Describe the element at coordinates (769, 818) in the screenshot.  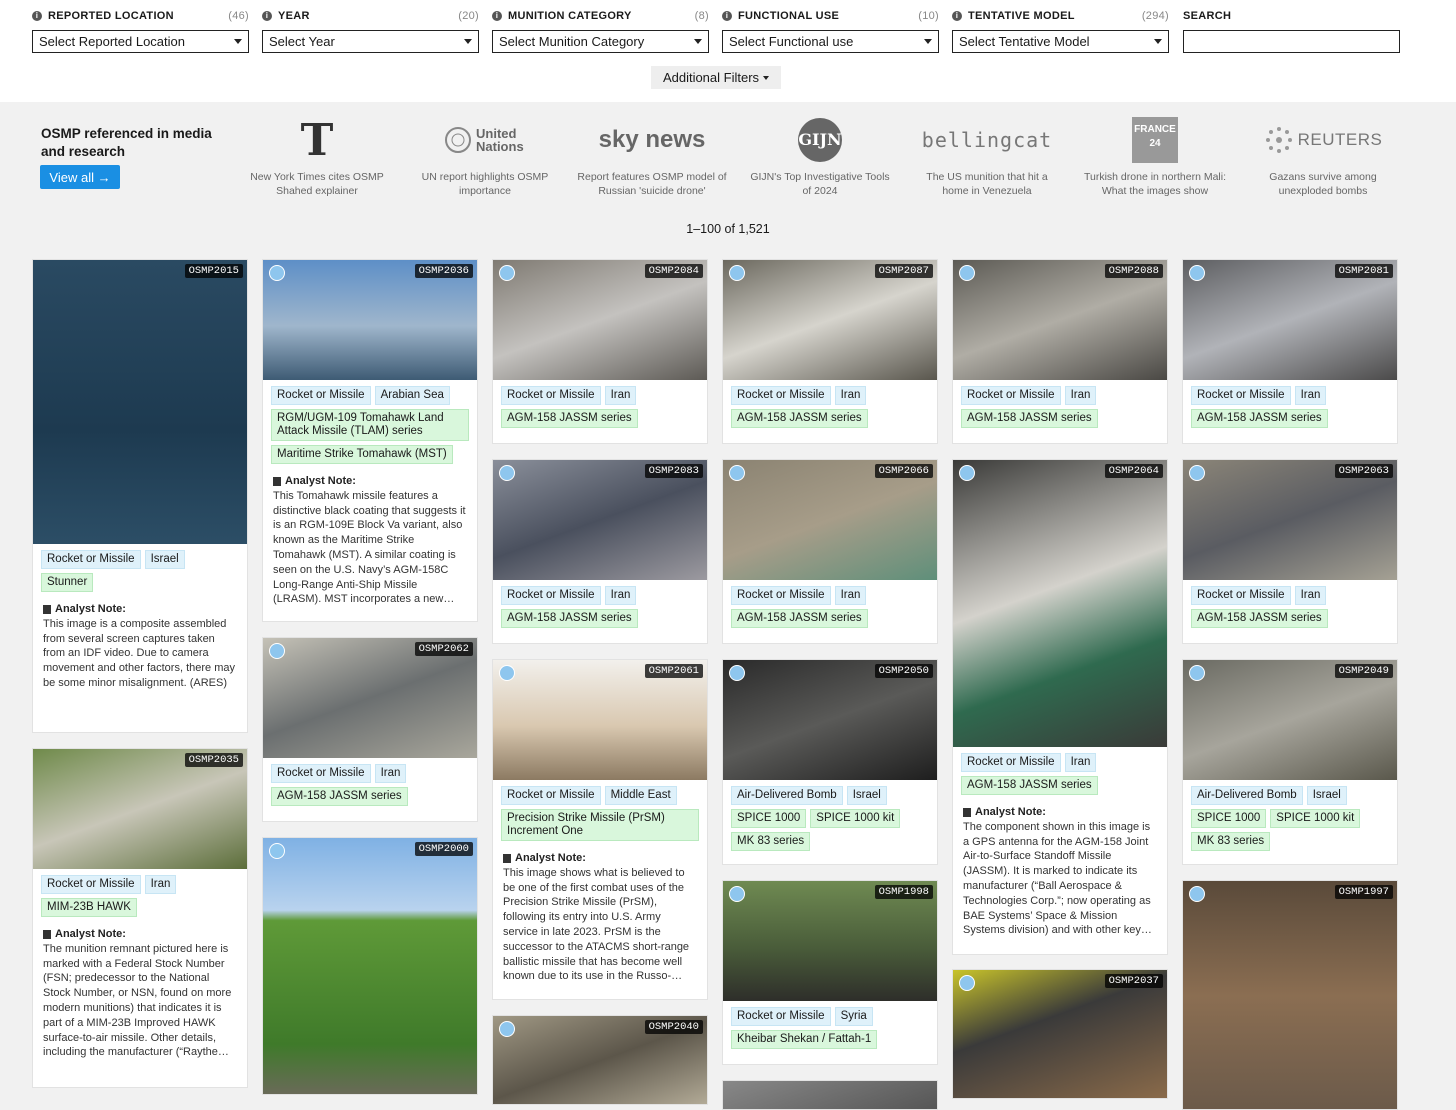
I see `model-tag: SPICE 1000` at that location.